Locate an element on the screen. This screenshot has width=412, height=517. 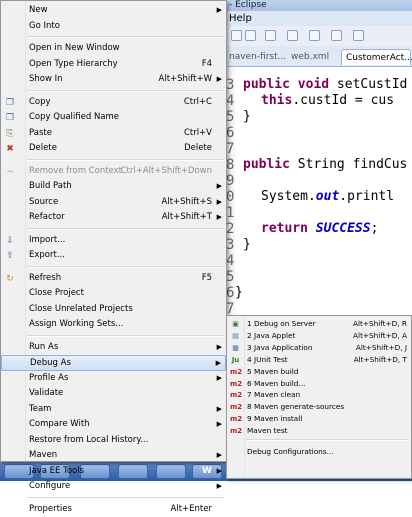
menu-item-copy-qualified-name: ❐Copy Qualified Name is located at coordinates (113, 118).